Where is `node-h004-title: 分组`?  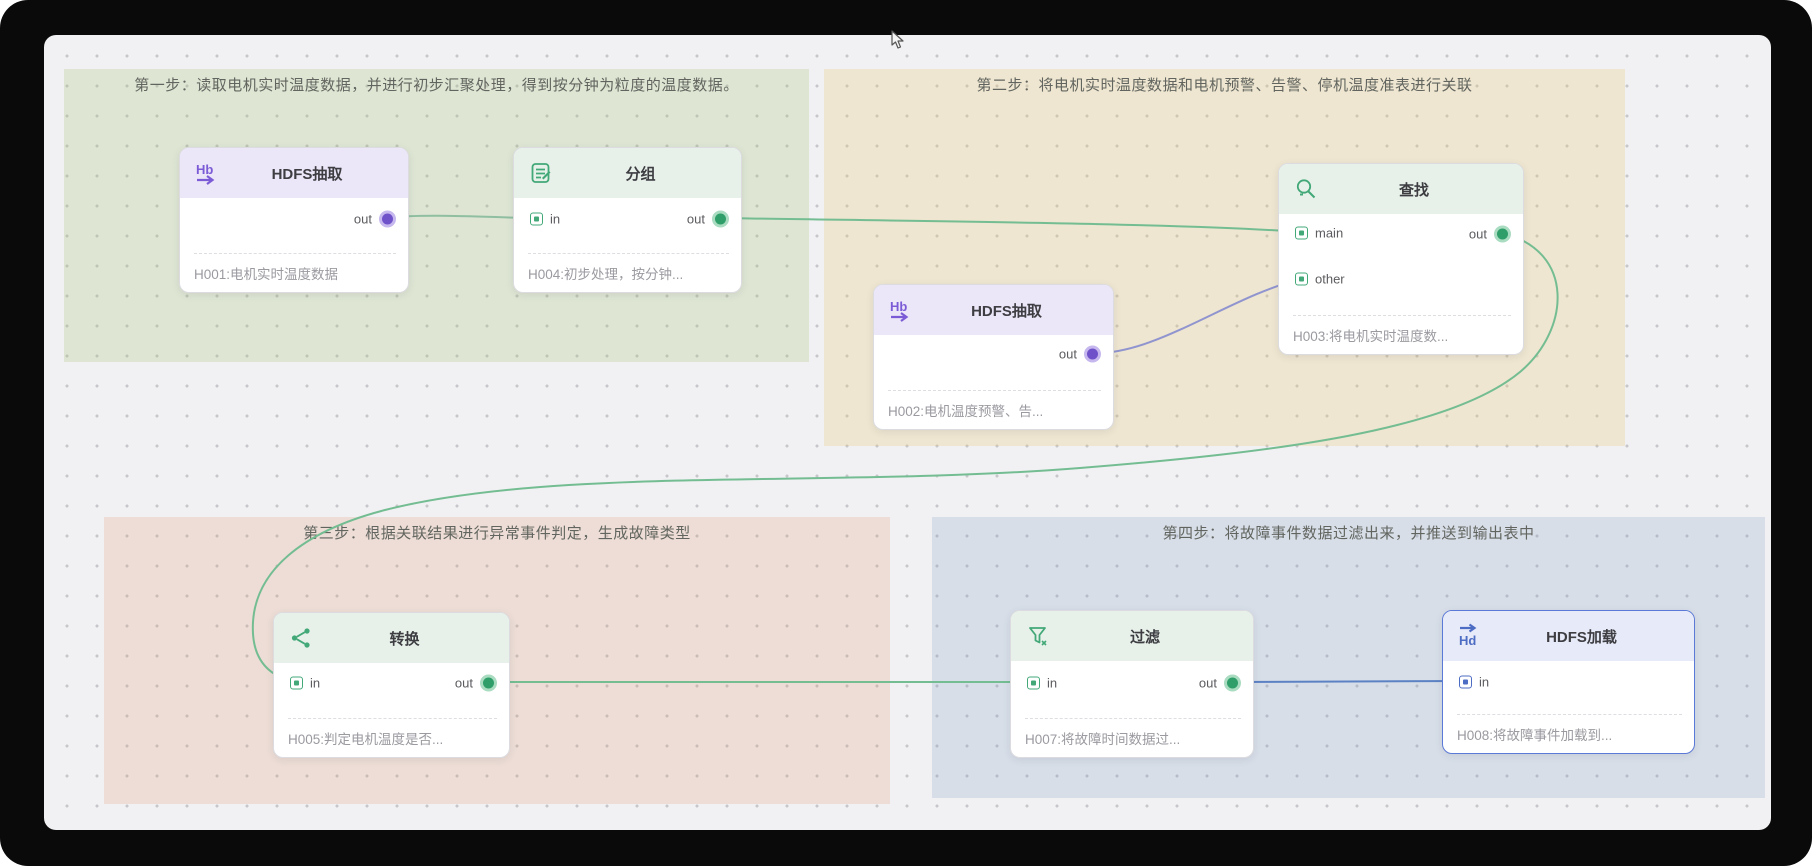 node-h004-title: 分组 is located at coordinates (640, 174).